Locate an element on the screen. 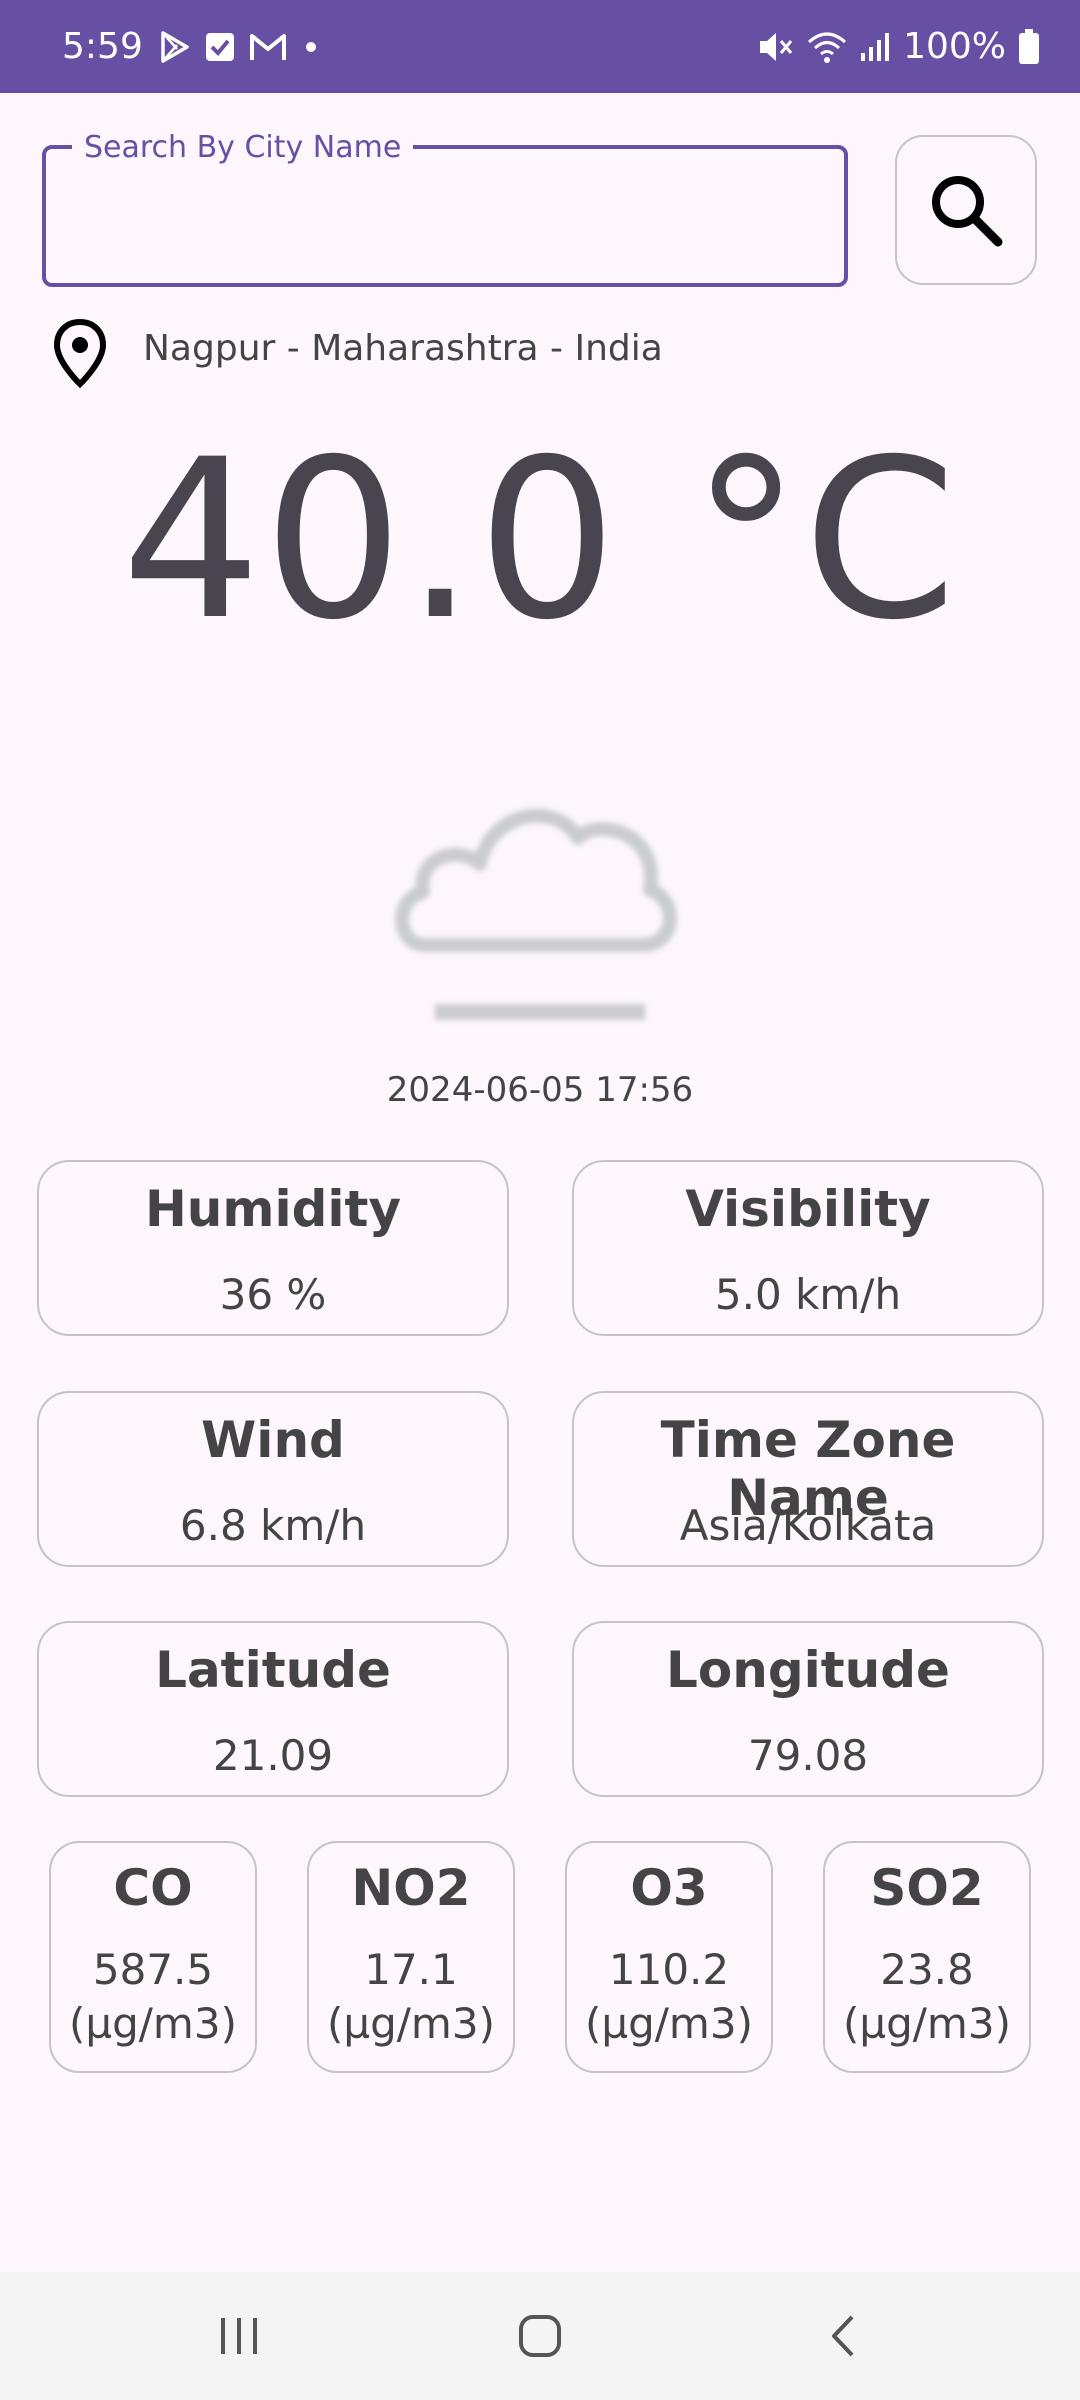  battery-percent: 100% is located at coordinates (954, 46).